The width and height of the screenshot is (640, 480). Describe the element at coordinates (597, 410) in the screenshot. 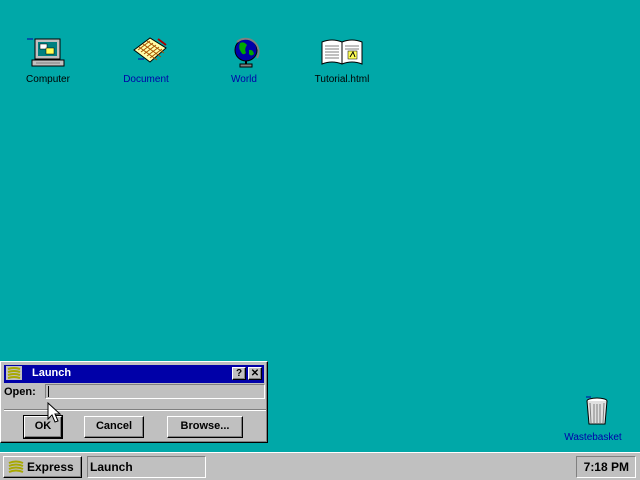

I see `trash-icon` at that location.